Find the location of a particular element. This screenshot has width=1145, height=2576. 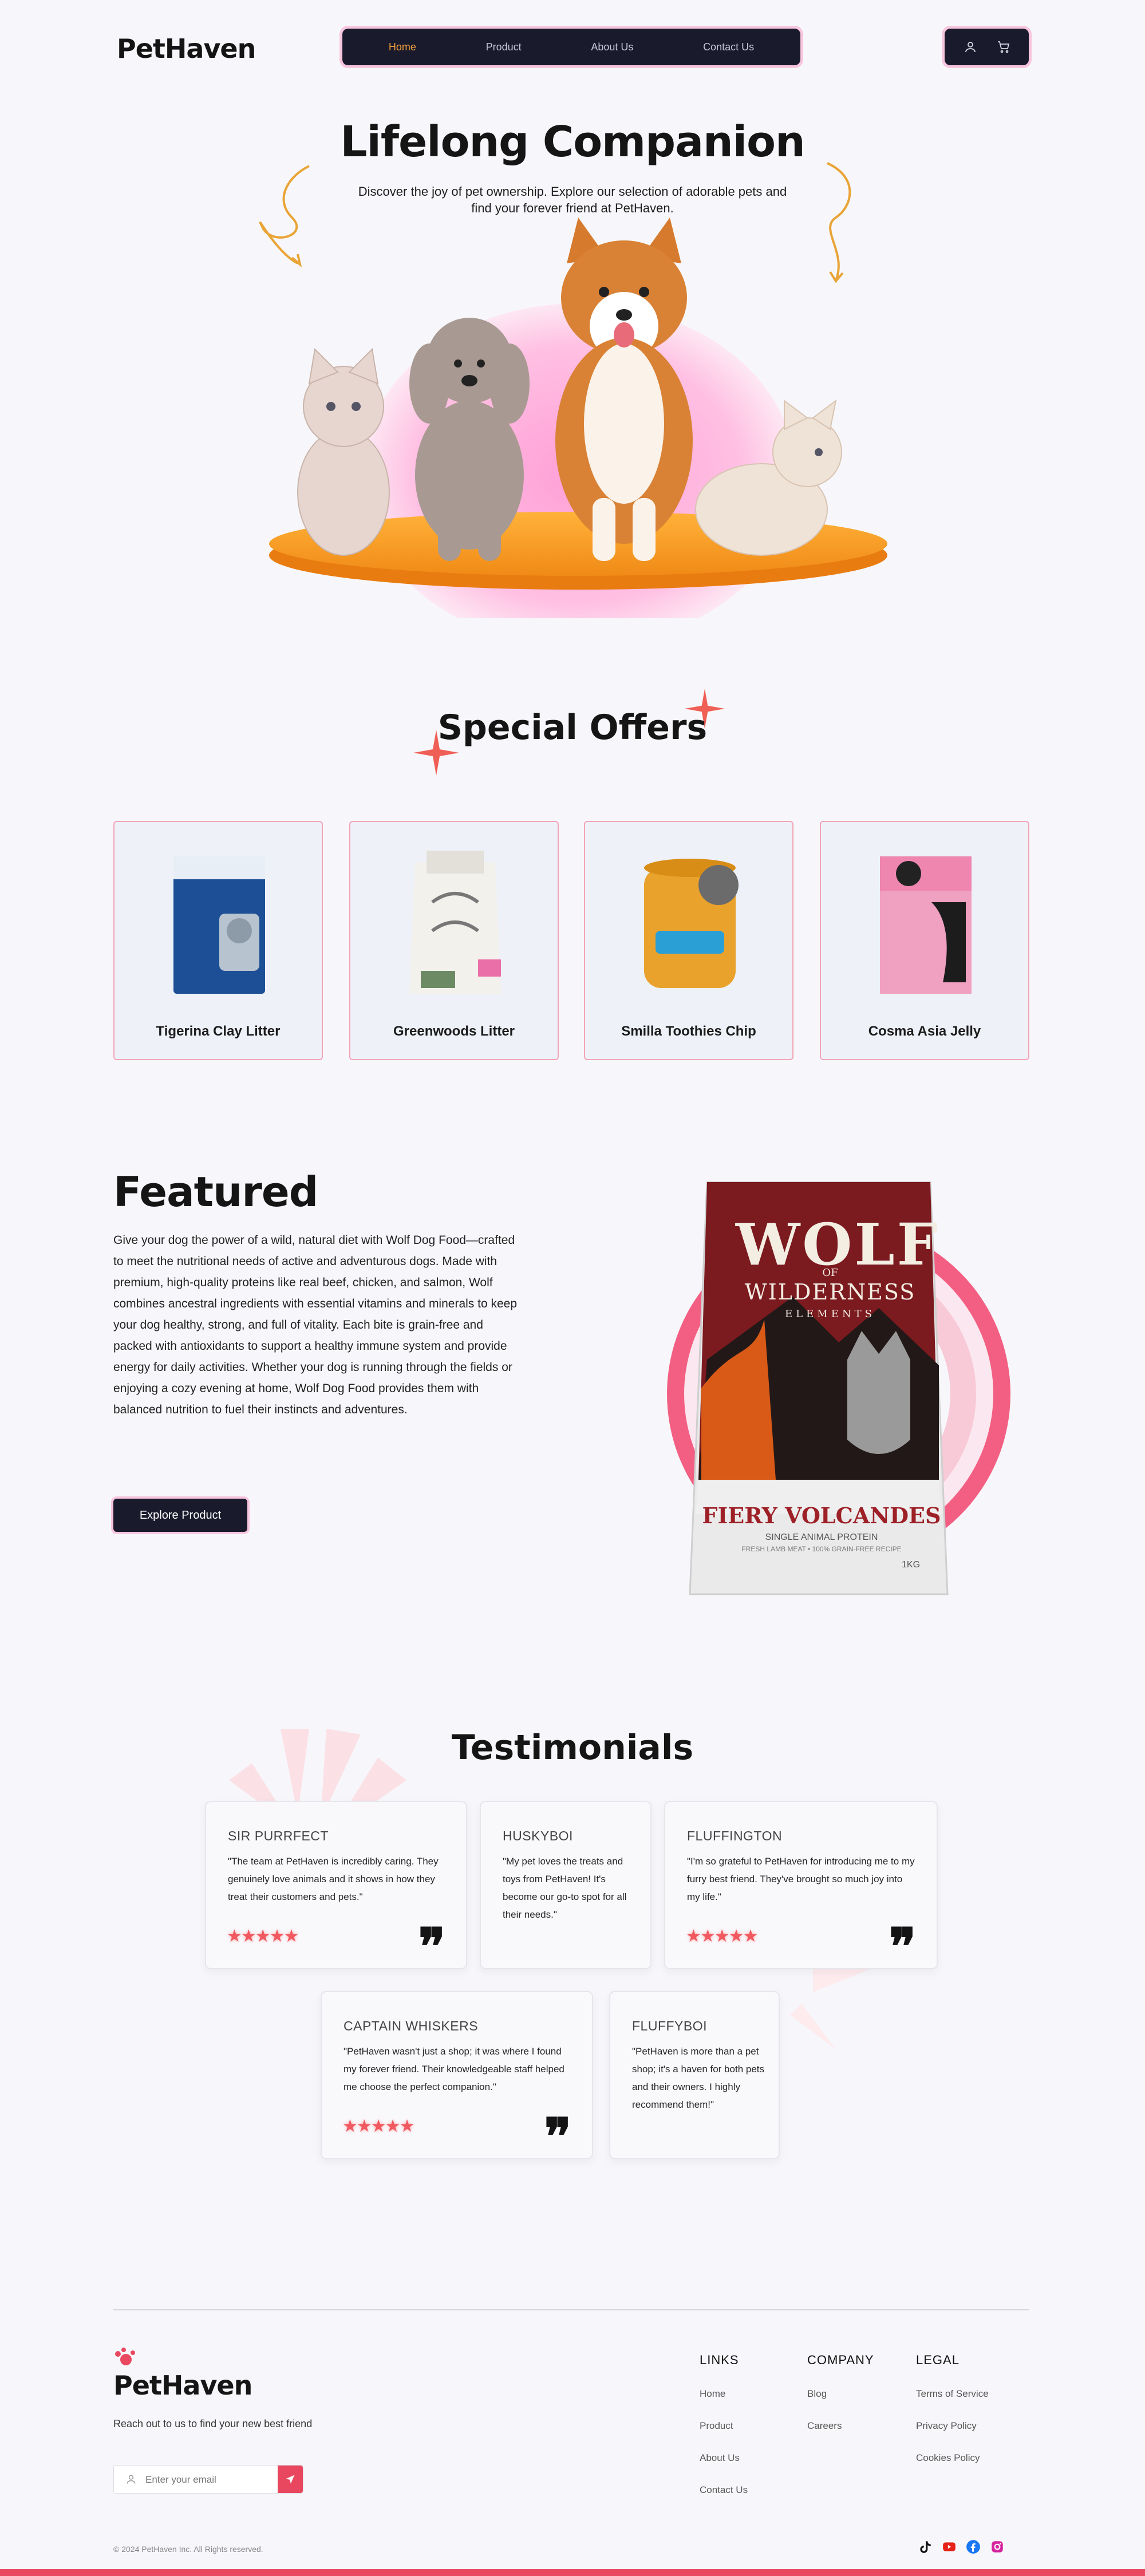

account-cart-group is located at coordinates (987, 47).